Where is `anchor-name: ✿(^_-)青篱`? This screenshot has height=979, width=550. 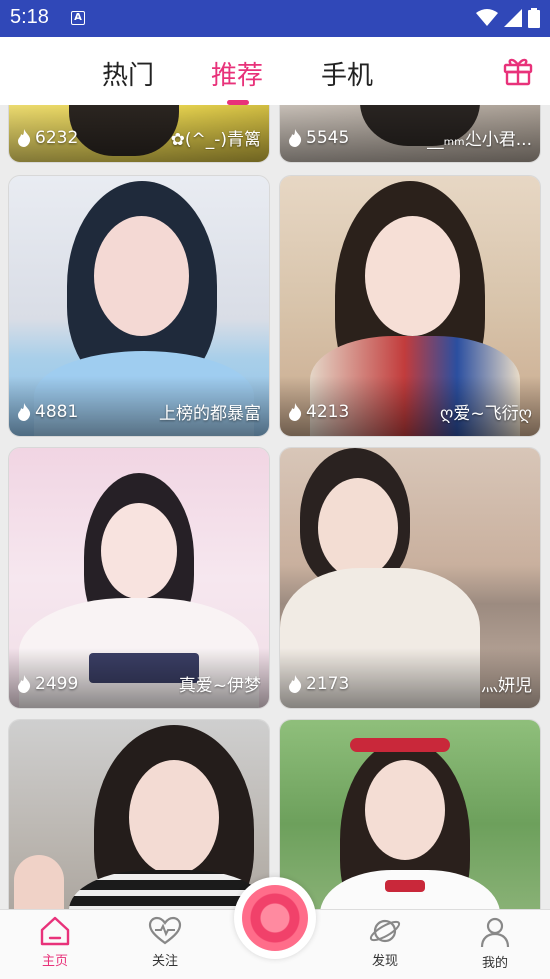
anchor-name: ✿(^_-)青篱 is located at coordinates (215, 140).